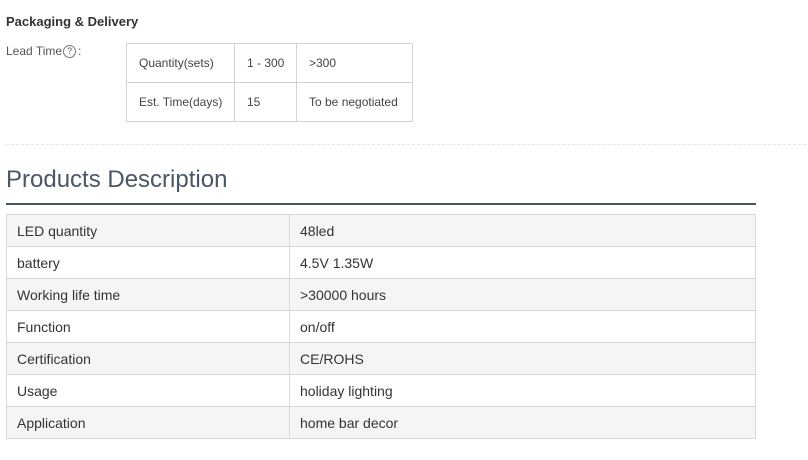 This screenshot has width=808, height=460. I want to click on spec-value: home bar decor, so click(522, 422).